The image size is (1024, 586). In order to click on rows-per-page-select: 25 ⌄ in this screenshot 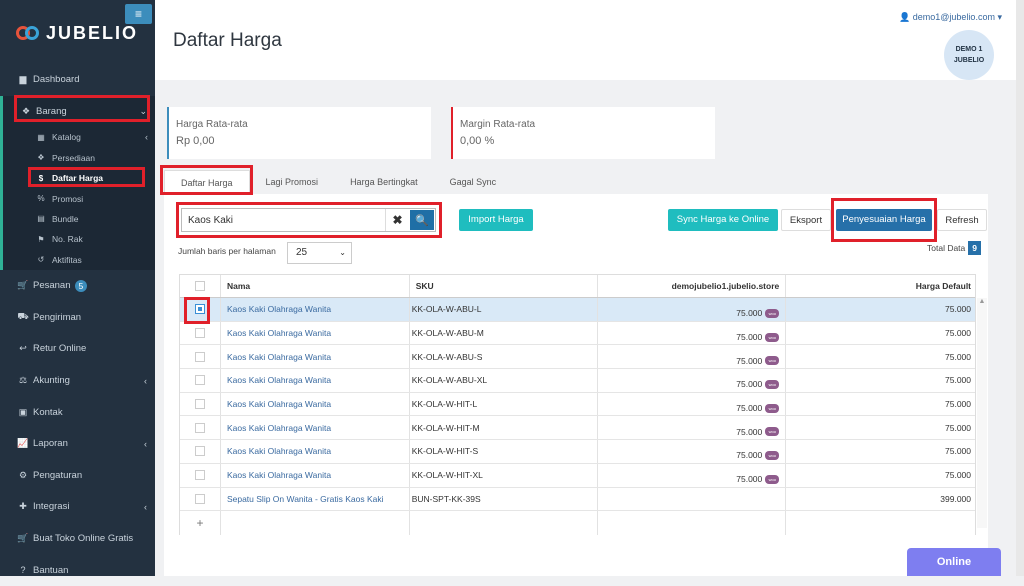, I will do `click(319, 253)`.